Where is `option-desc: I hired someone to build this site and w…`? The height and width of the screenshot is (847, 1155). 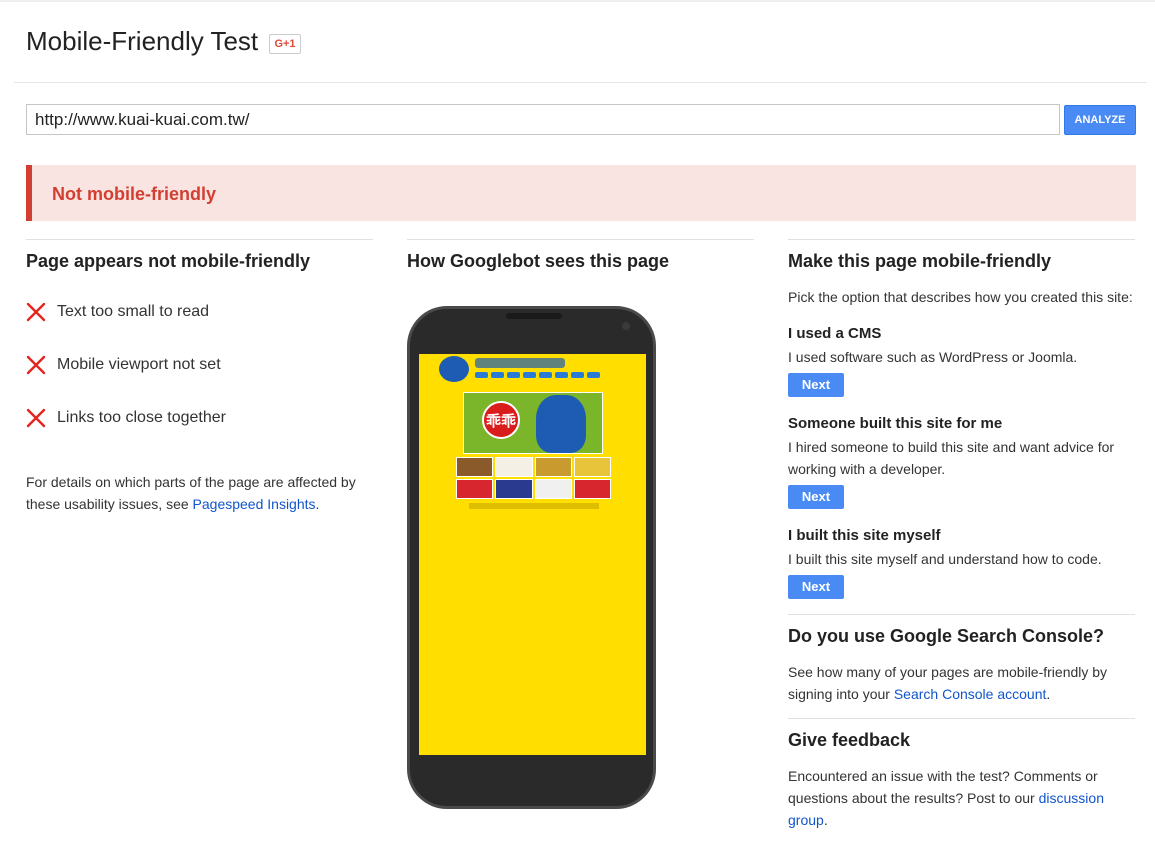
option-desc: I hired someone to build this site and w… is located at coordinates (951, 458).